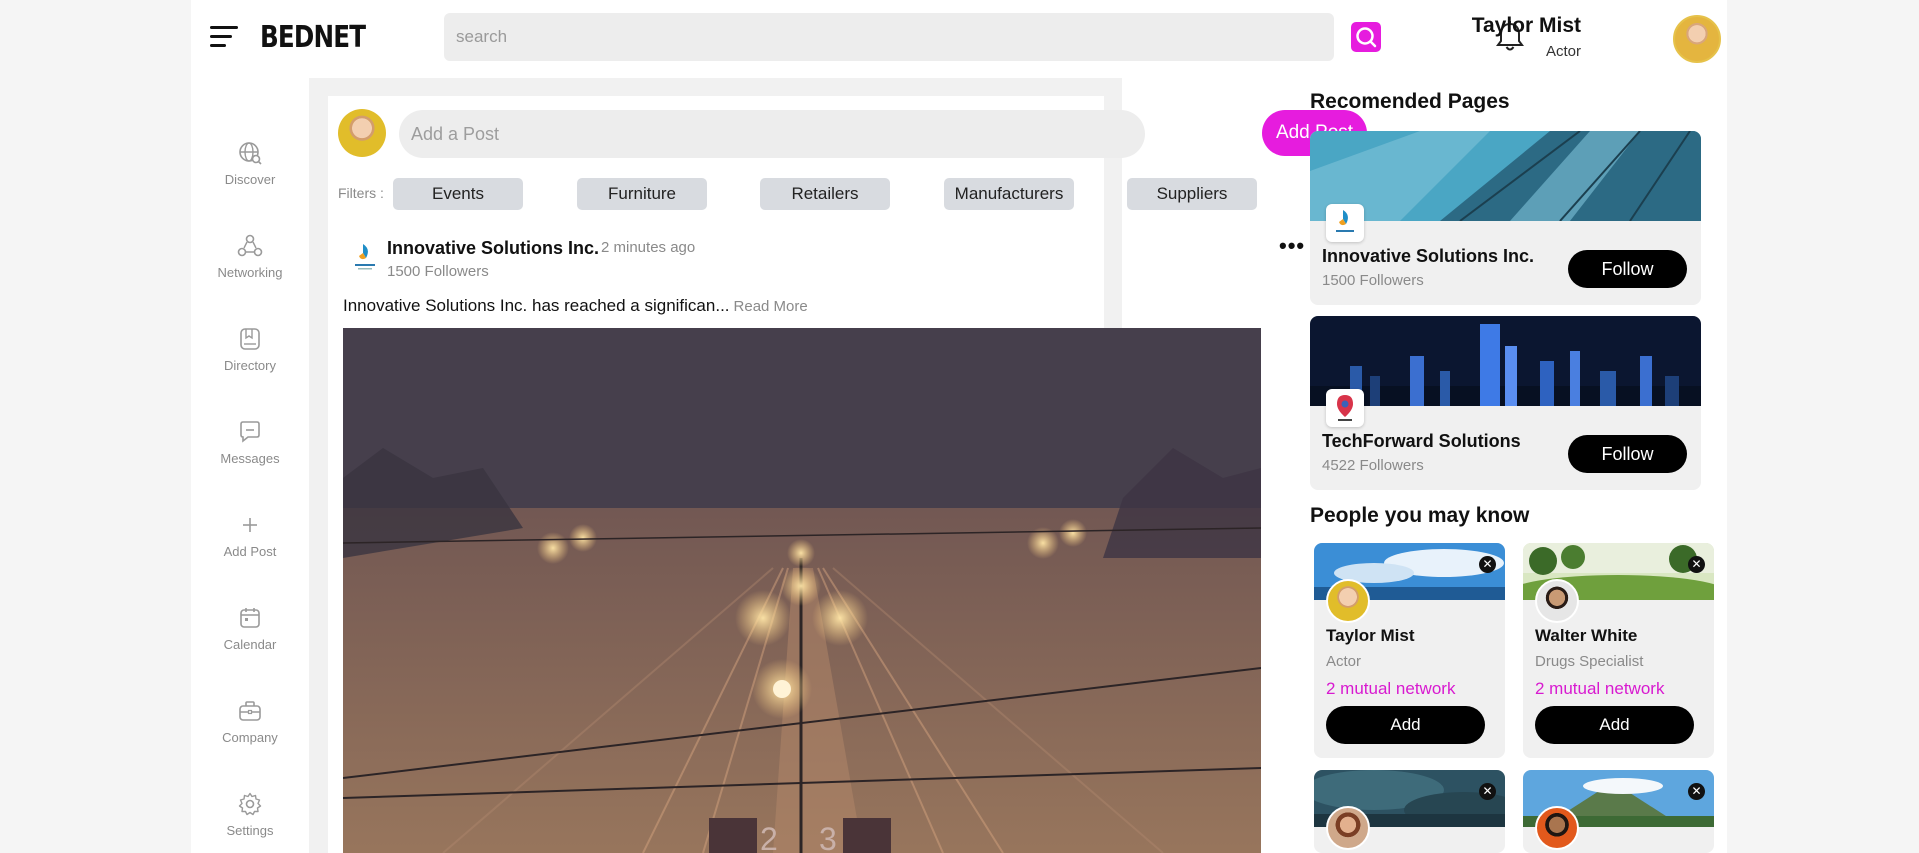 Image resolution: width=1919 pixels, height=853 pixels. What do you see at coordinates (250, 551) in the screenshot?
I see `sidebar-item-label: Add Post` at bounding box center [250, 551].